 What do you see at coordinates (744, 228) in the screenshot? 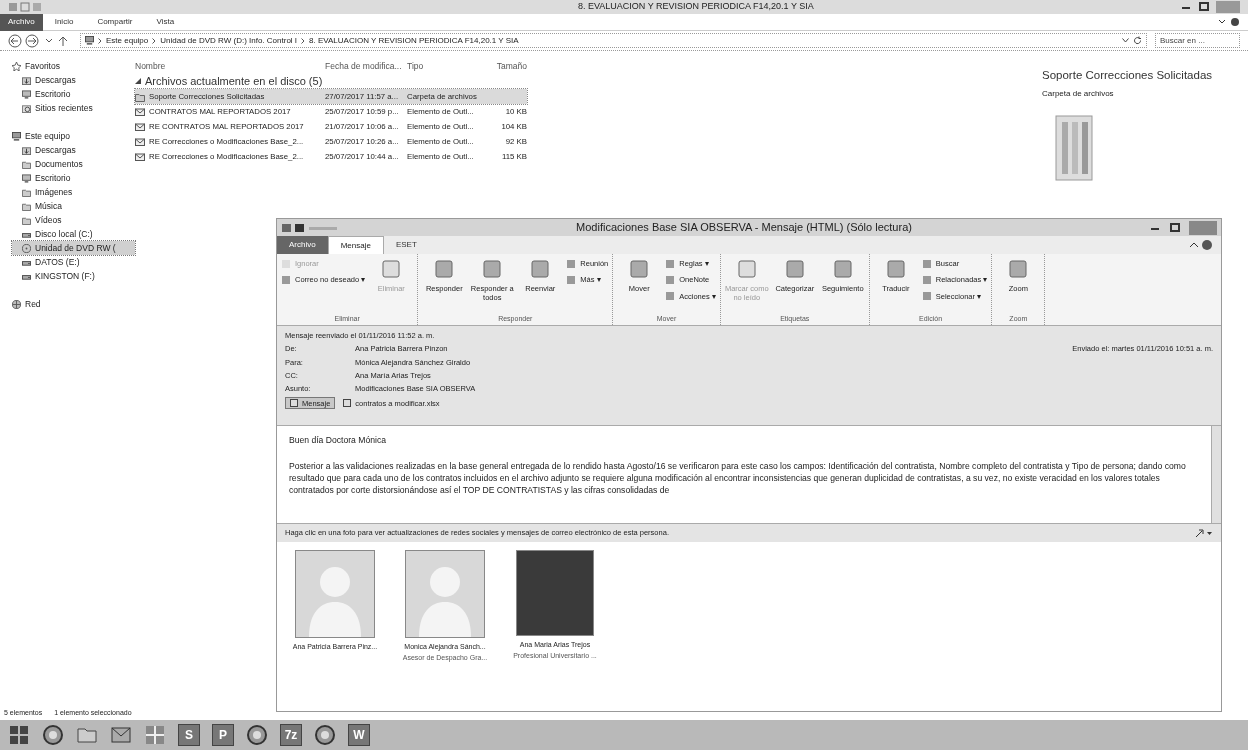
I see `window-title: Modificaciones Base SIA OBSERVA - Mensaje (HTML) (Sólo lectura)` at bounding box center [744, 228].